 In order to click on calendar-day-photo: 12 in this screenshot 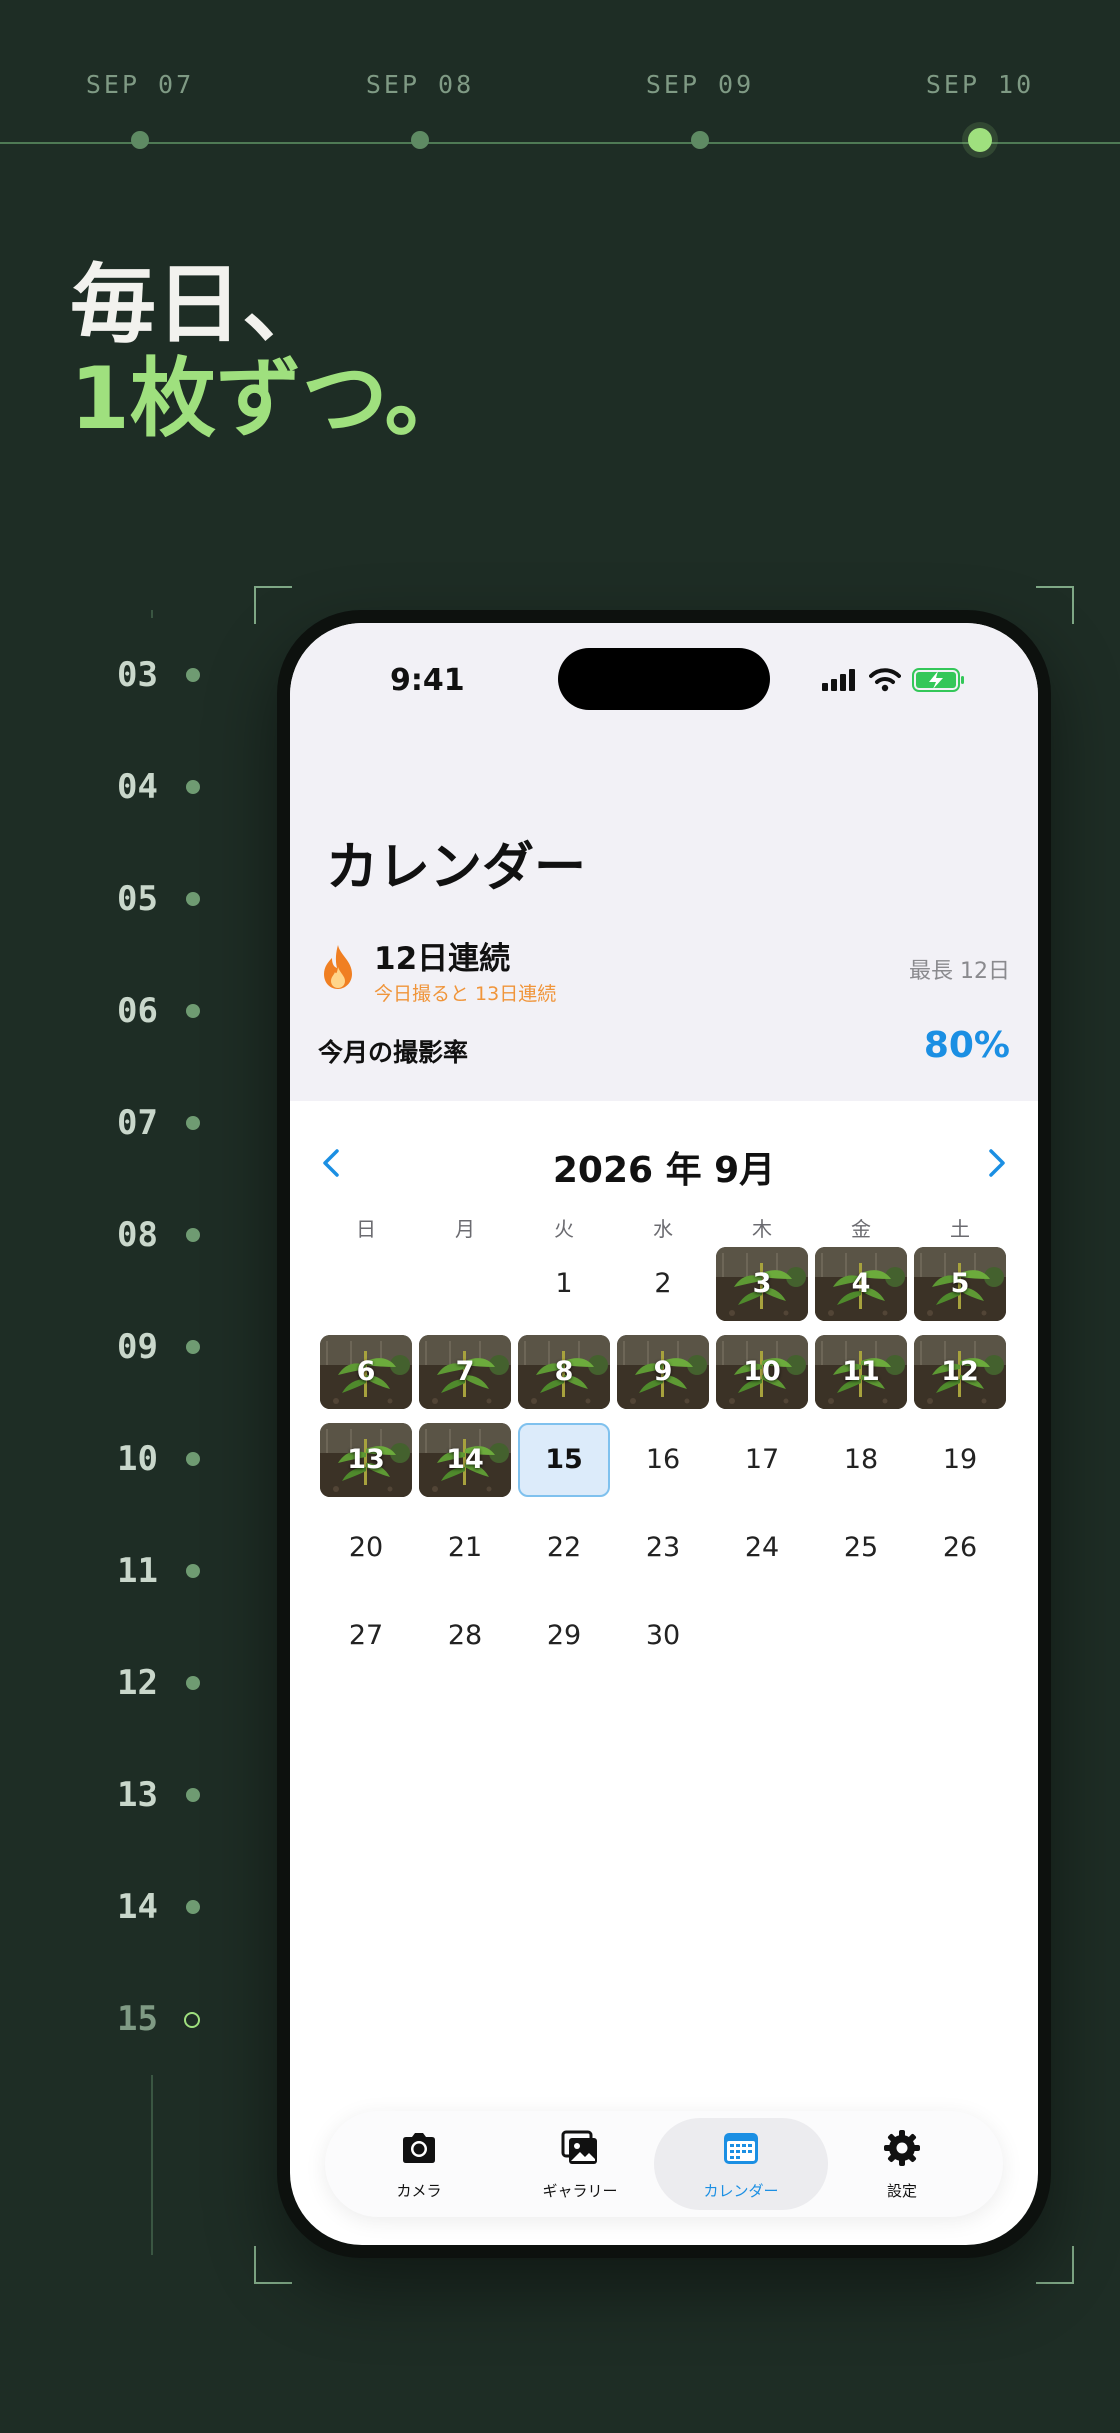, I will do `click(960, 1372)`.